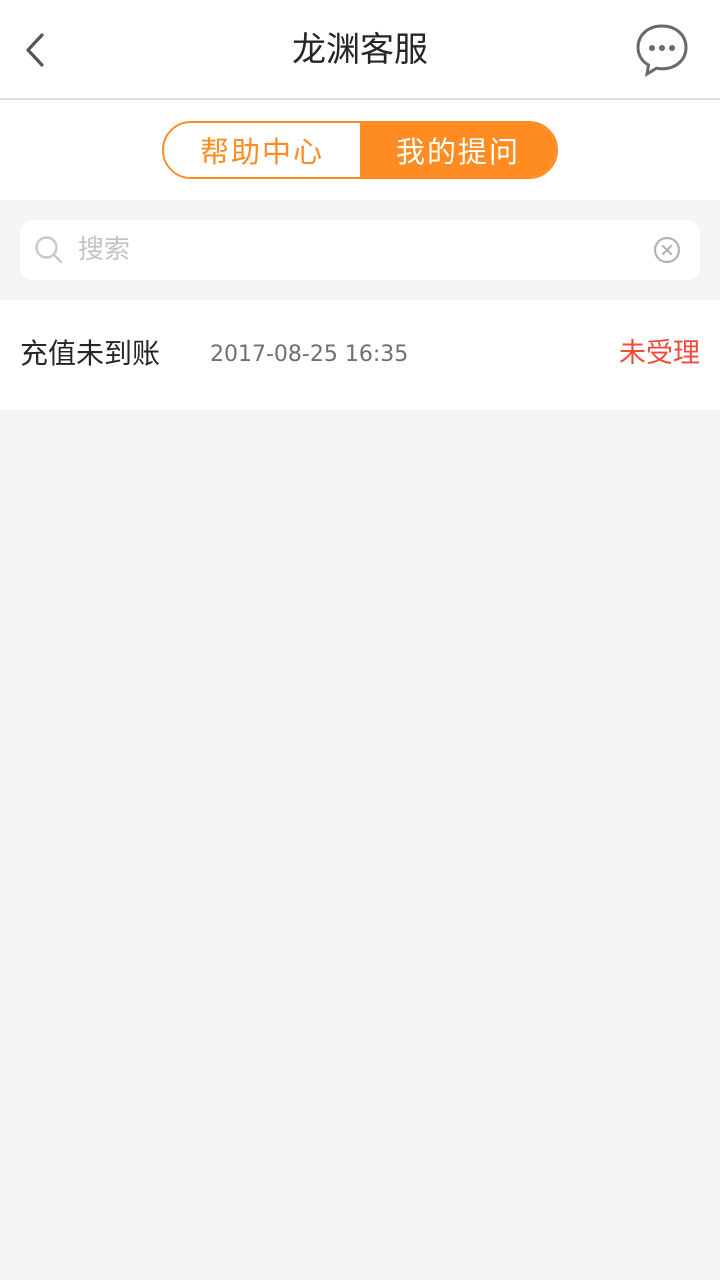 This screenshot has height=1280, width=720. Describe the element at coordinates (49, 250) in the screenshot. I see `search-icon` at that location.